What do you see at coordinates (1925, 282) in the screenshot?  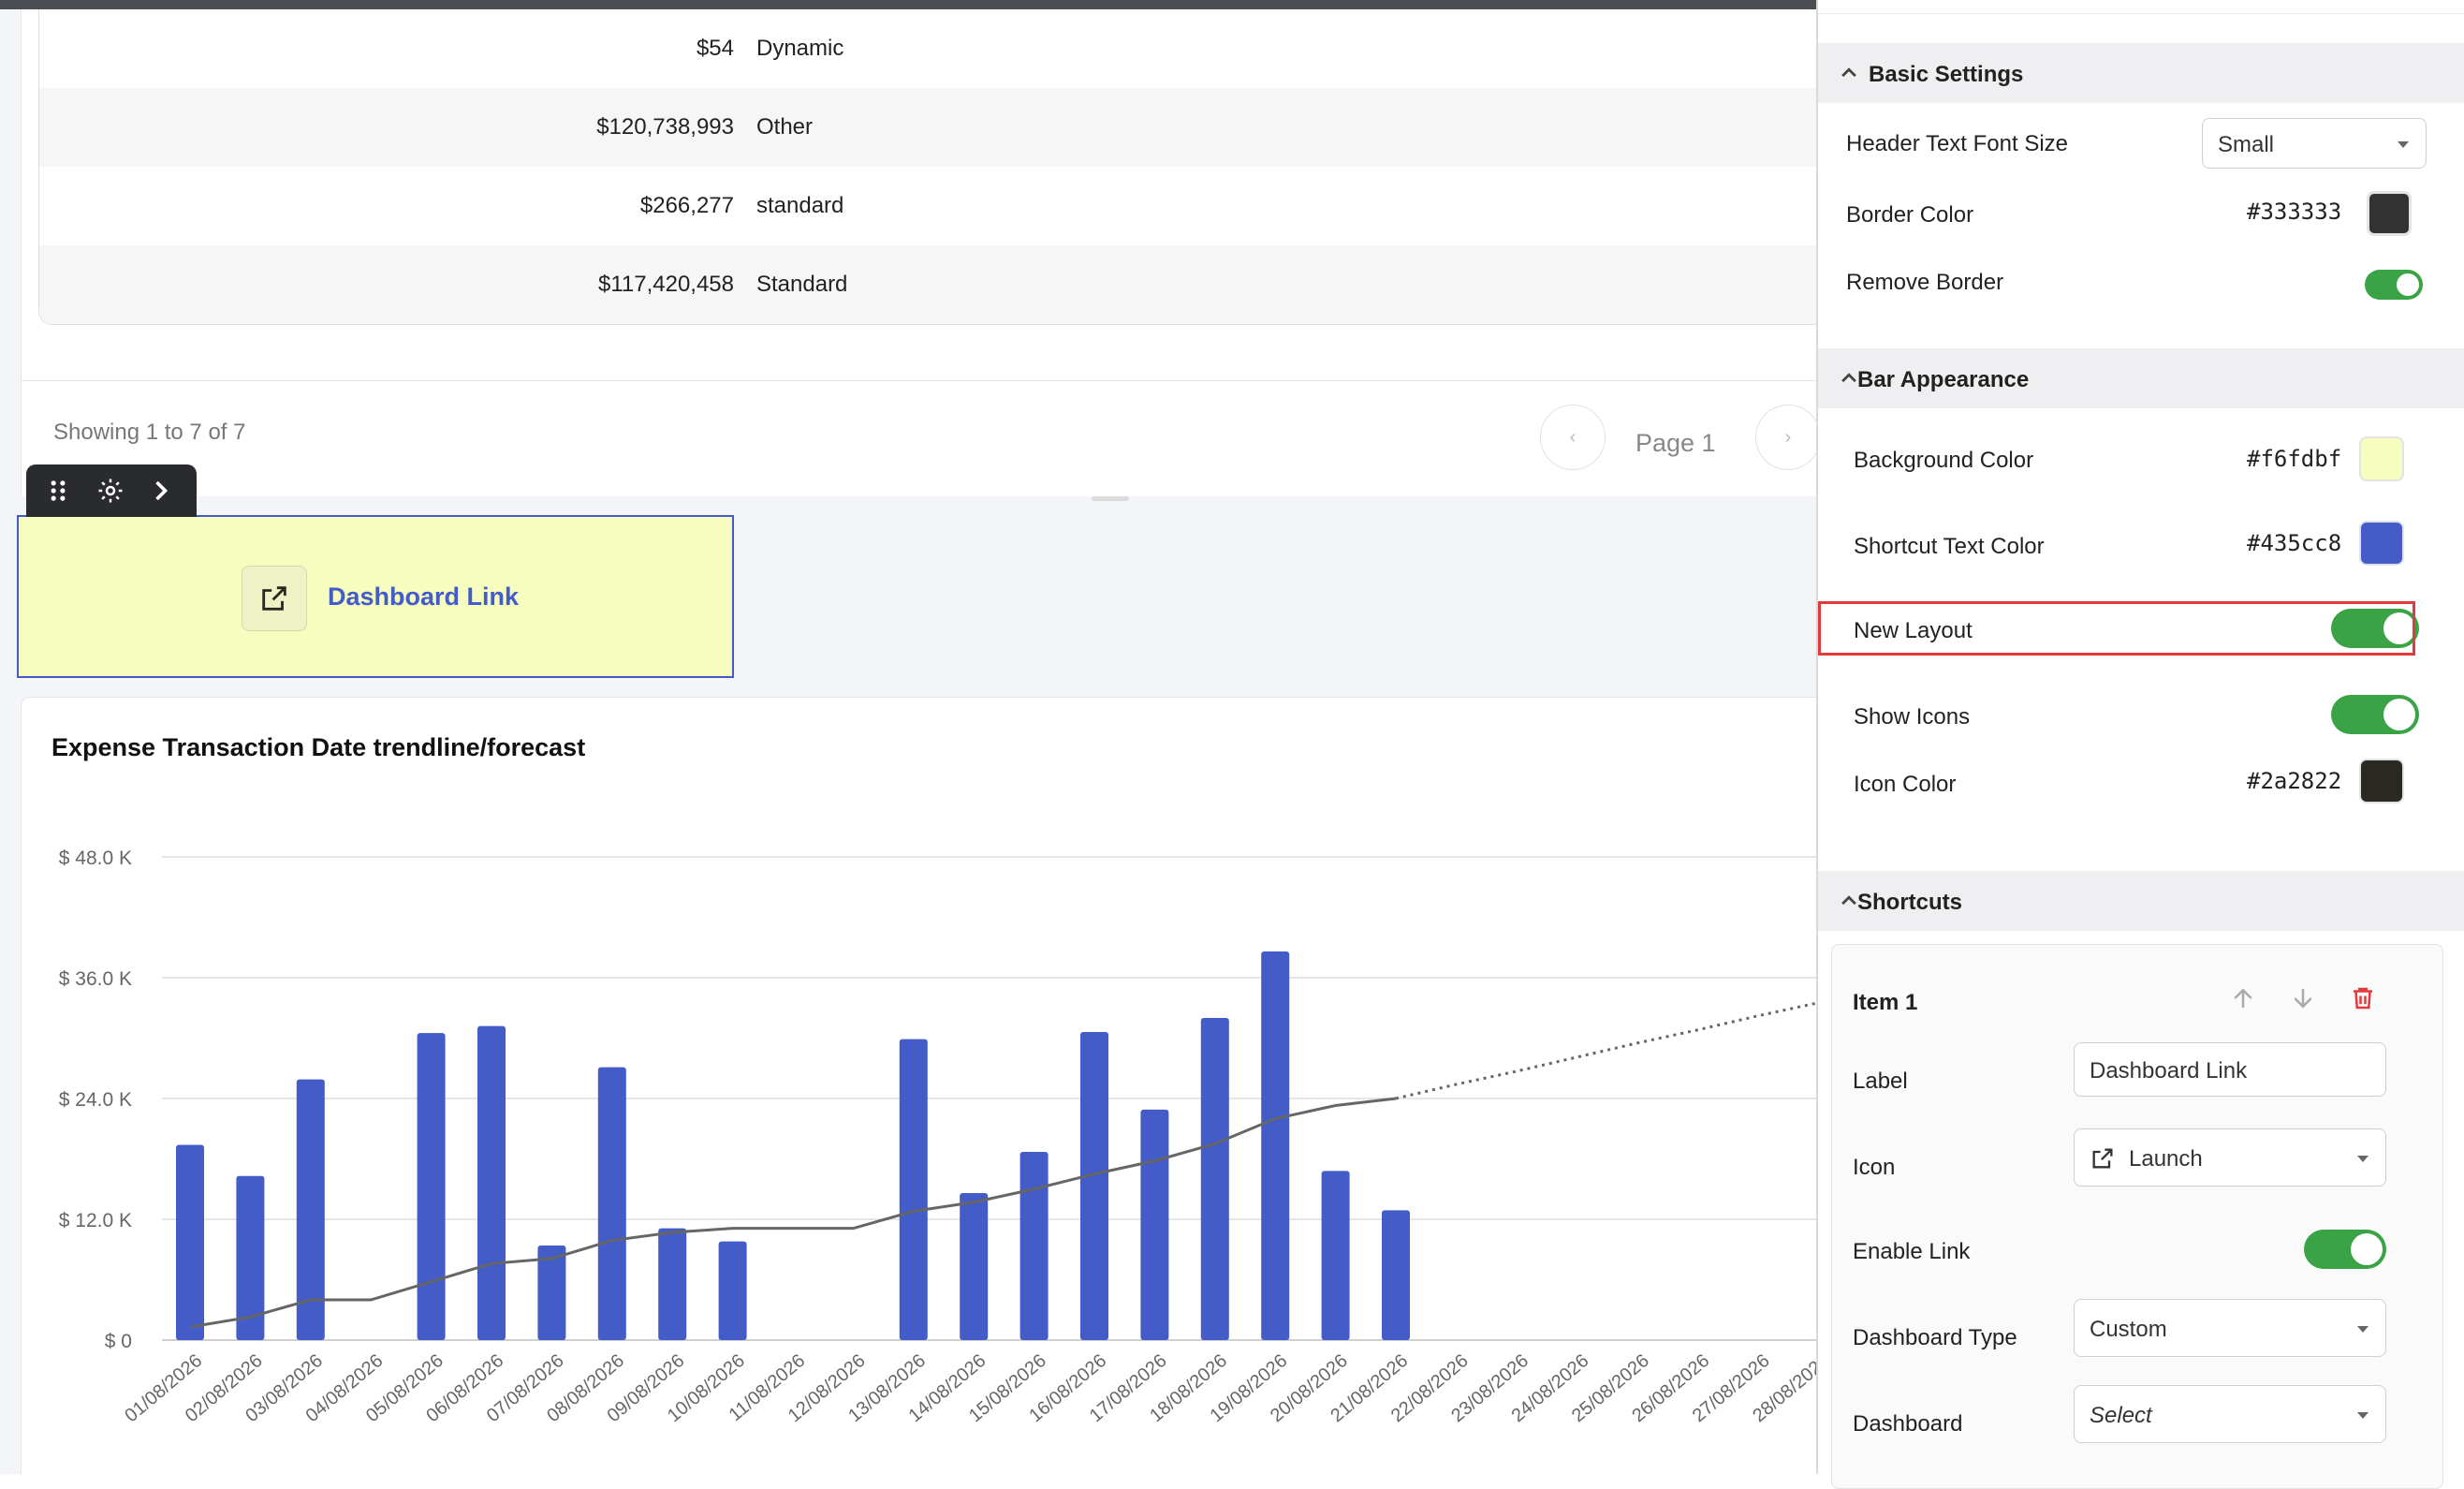 I see `remove-border-label: Remove Border` at bounding box center [1925, 282].